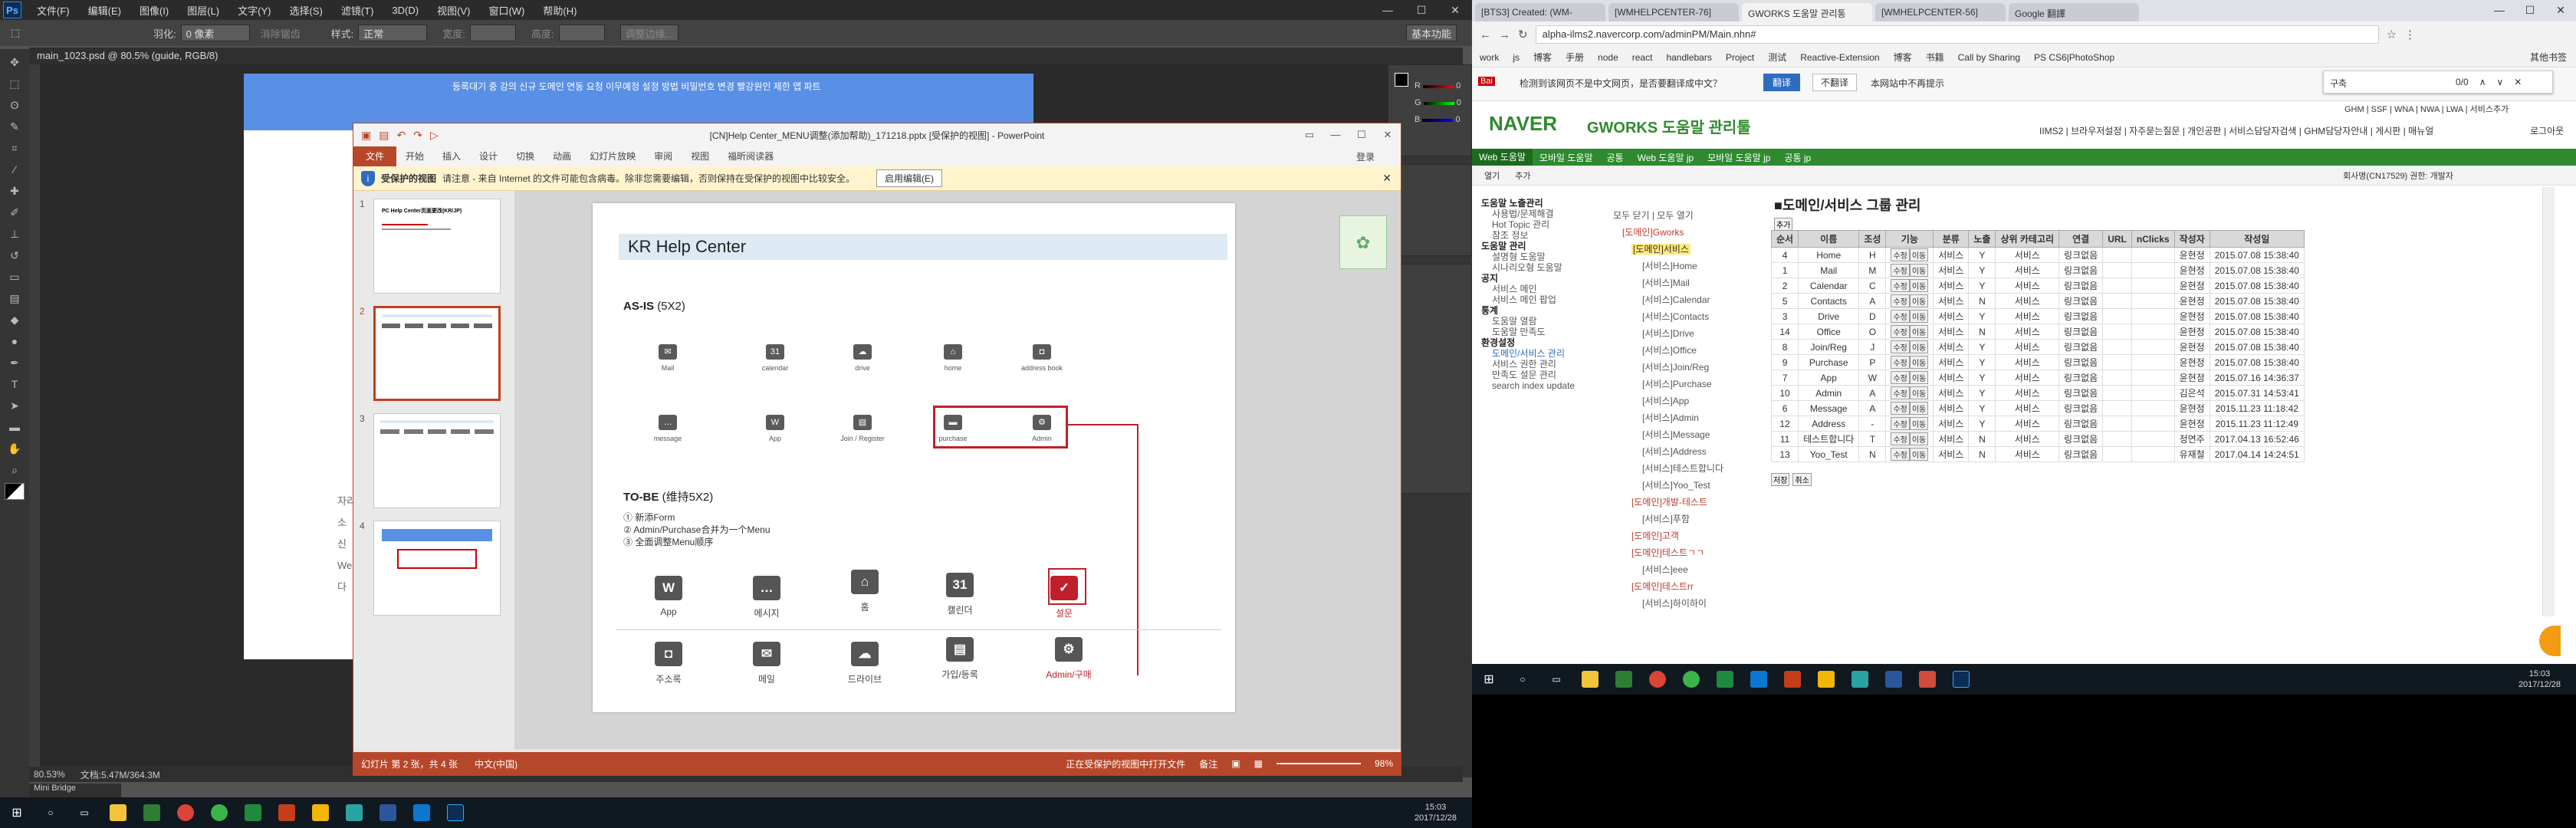 The image size is (2576, 828). What do you see at coordinates (1707, 485) in the screenshot?
I see `tree-node: [서비스]Yoo_Test` at bounding box center [1707, 485].